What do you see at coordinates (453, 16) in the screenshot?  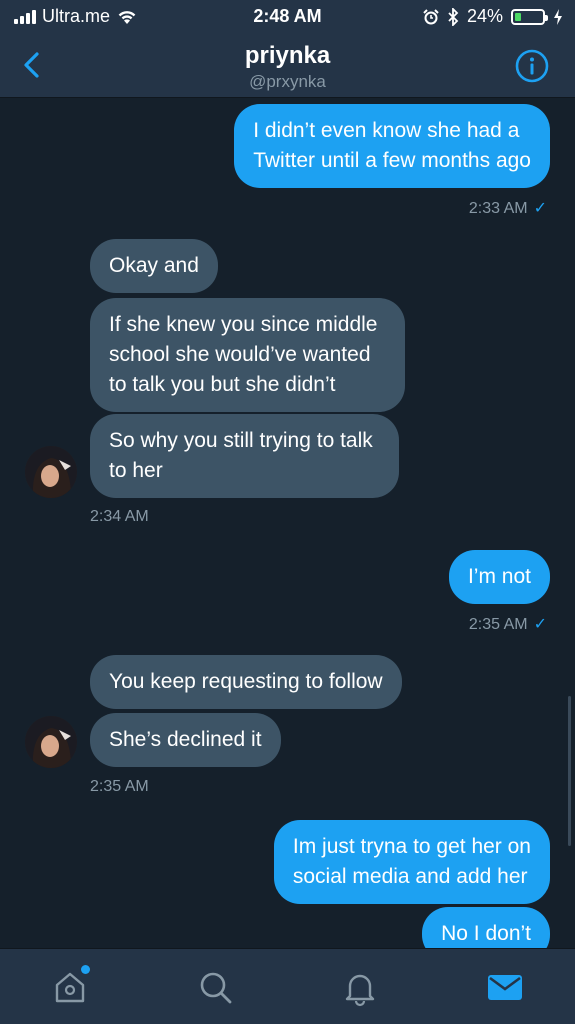 I see `bluetooth-icon` at bounding box center [453, 16].